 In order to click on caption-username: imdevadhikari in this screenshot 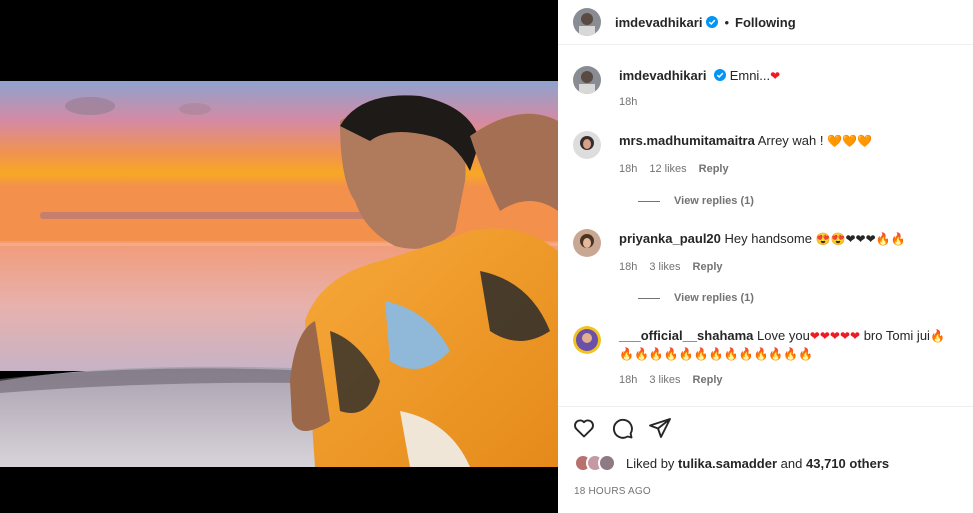, I will do `click(662, 75)`.